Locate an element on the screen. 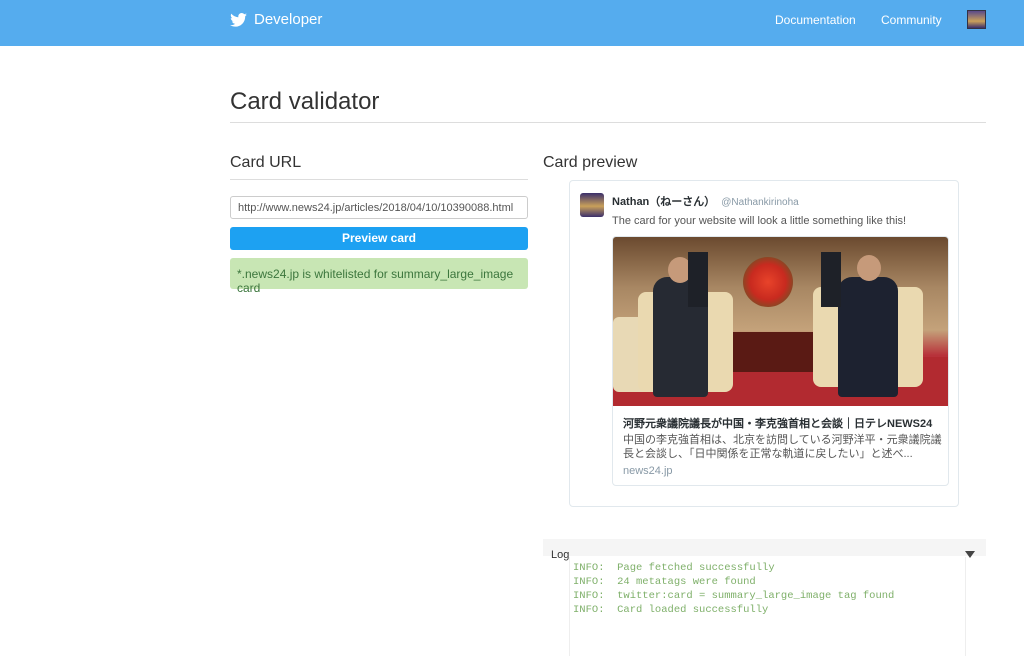 The width and height of the screenshot is (1024, 656). tweet-avatar is located at coordinates (592, 205).